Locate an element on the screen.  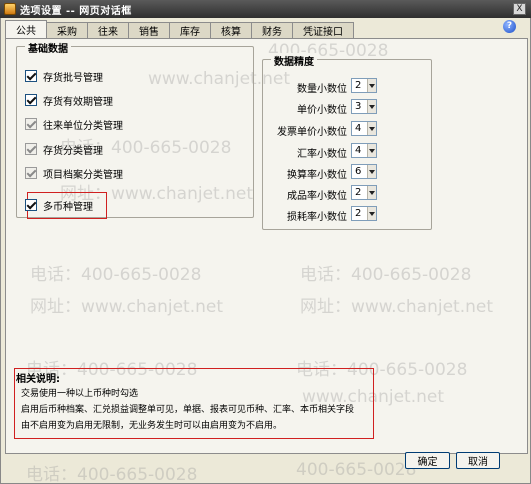
precision-label: 发票单价小数位 is located at coordinates (312, 132).